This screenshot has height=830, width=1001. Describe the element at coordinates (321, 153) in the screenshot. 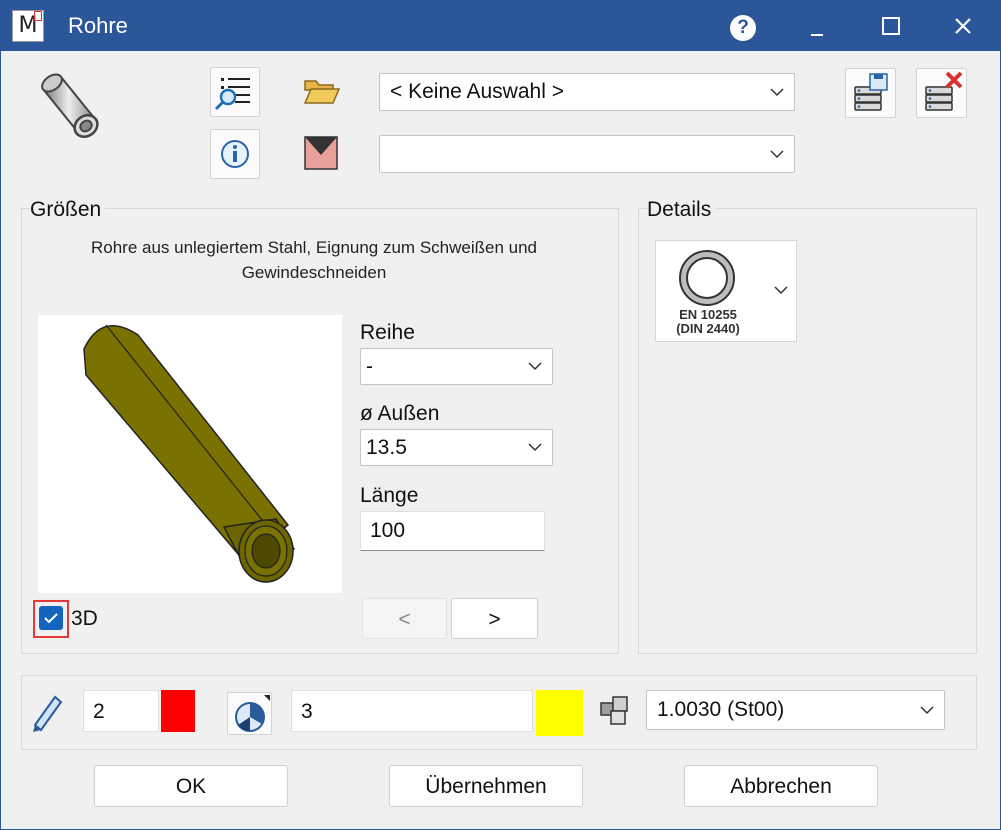

I see `envelope-icon` at that location.